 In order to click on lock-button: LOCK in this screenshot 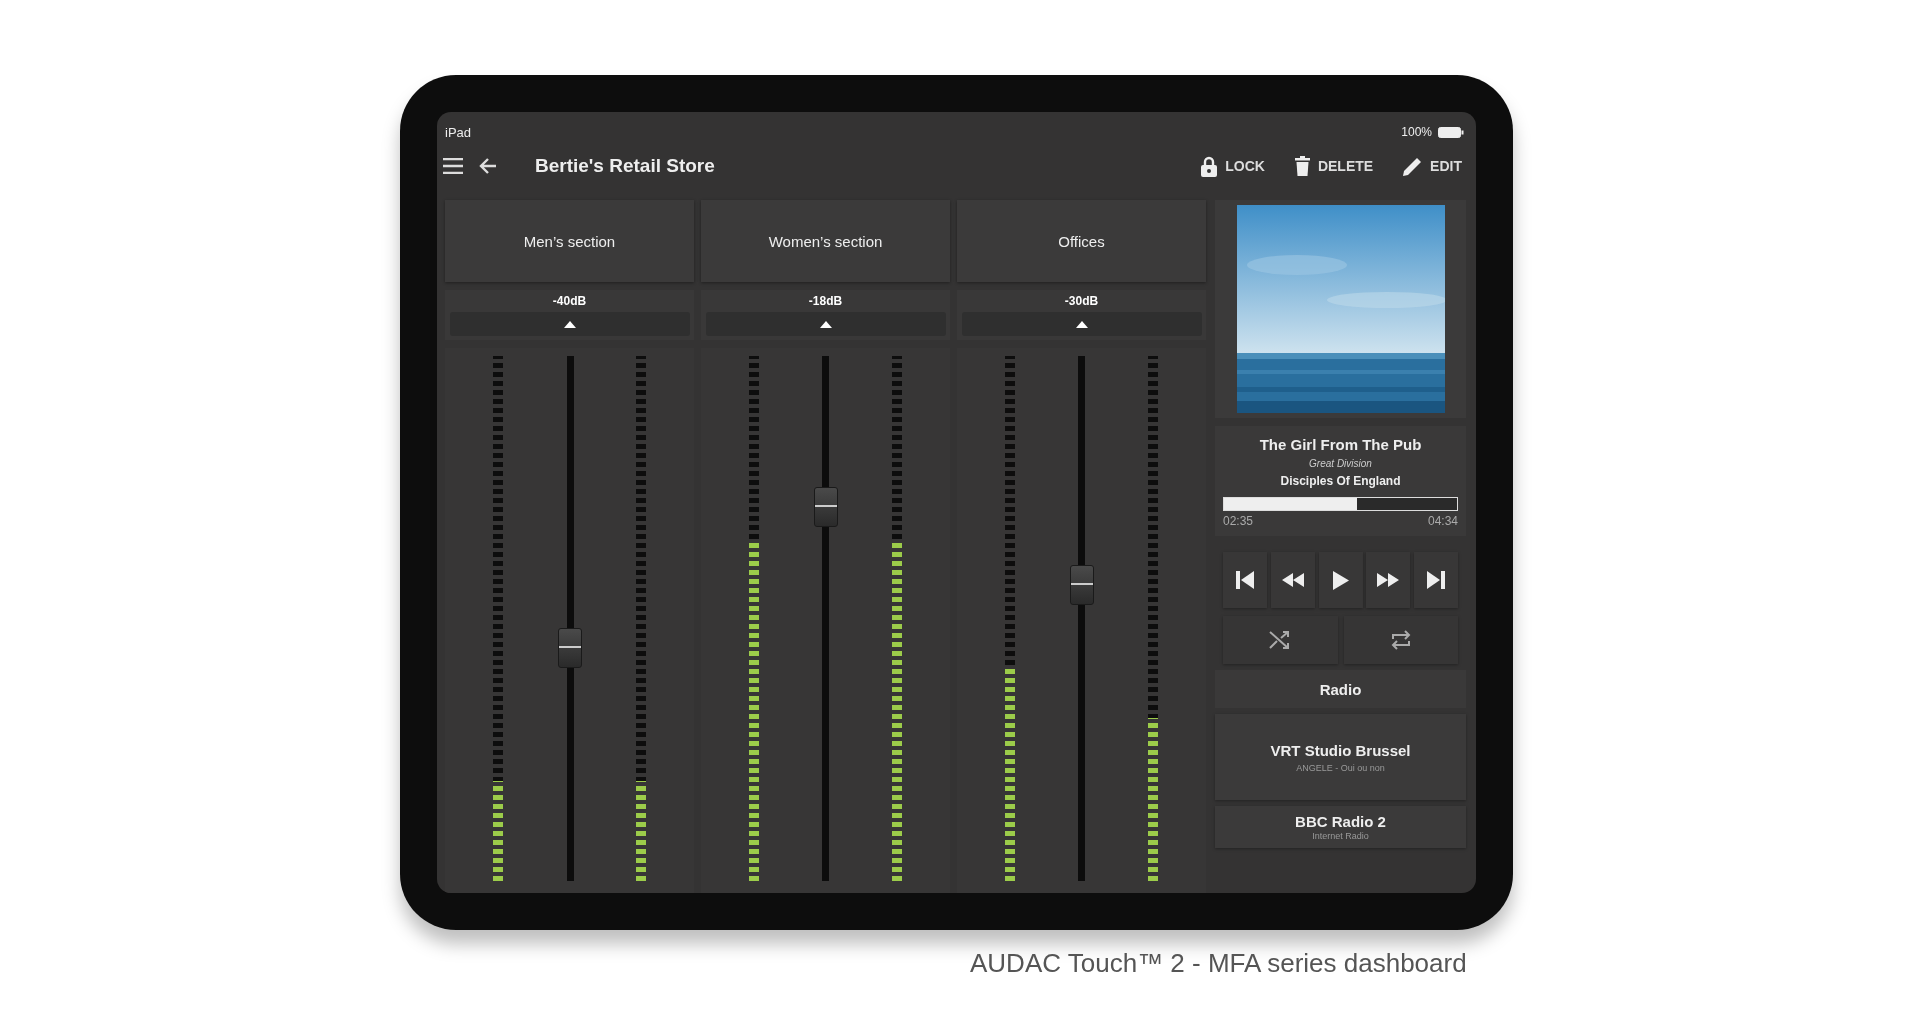, I will do `click(1233, 166)`.